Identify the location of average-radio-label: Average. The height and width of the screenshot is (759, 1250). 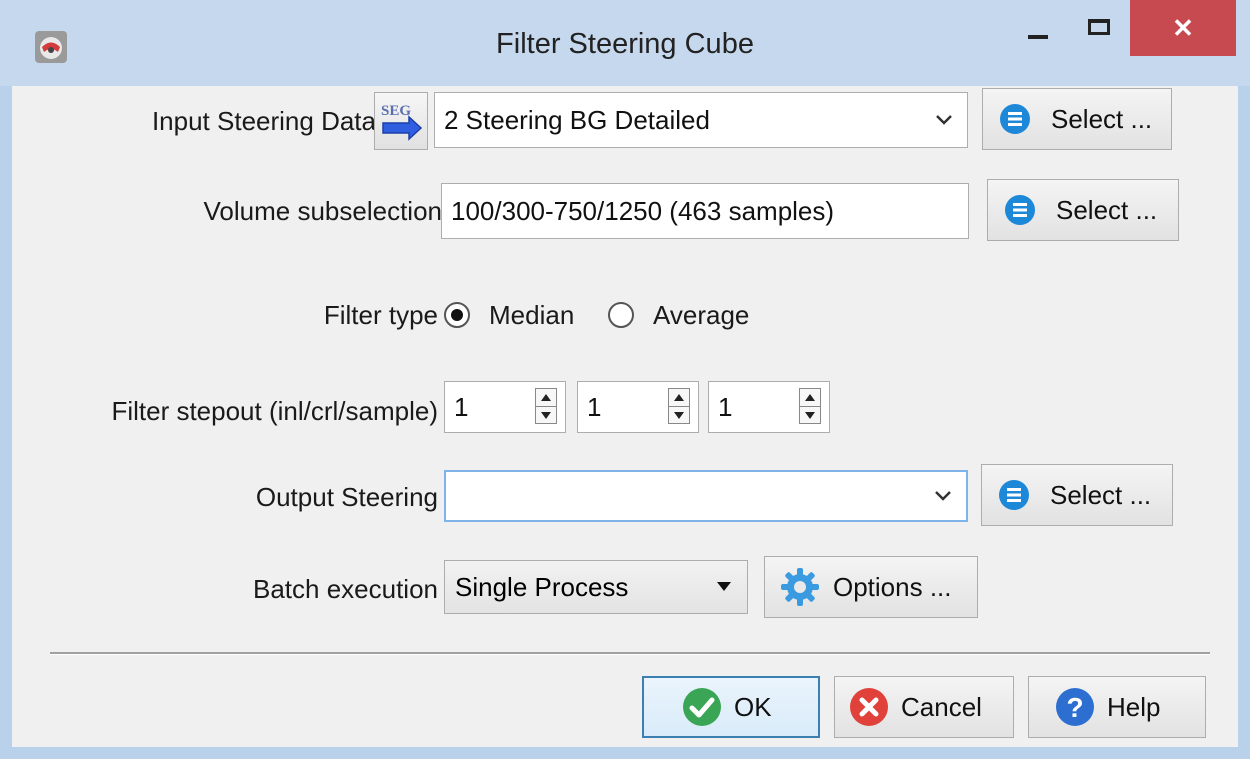
(701, 315).